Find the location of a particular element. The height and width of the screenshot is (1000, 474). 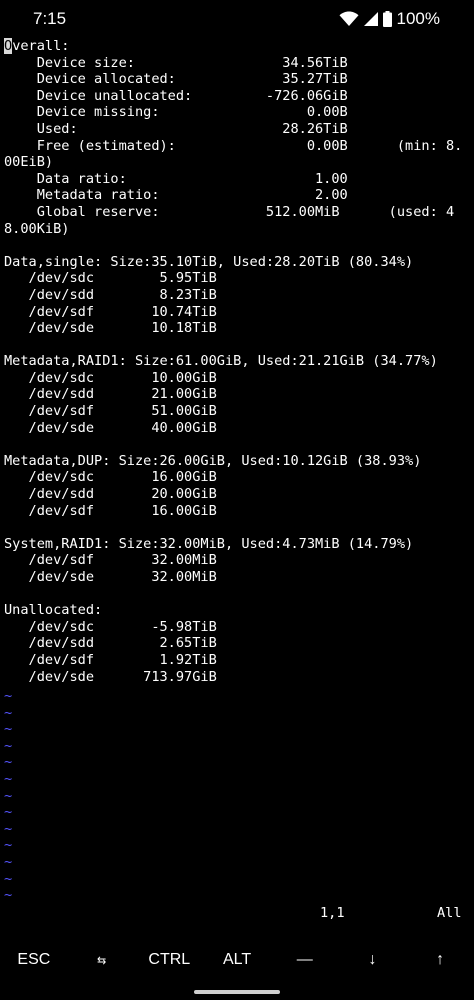

terminal-line: 00EiB) is located at coordinates (29, 162).